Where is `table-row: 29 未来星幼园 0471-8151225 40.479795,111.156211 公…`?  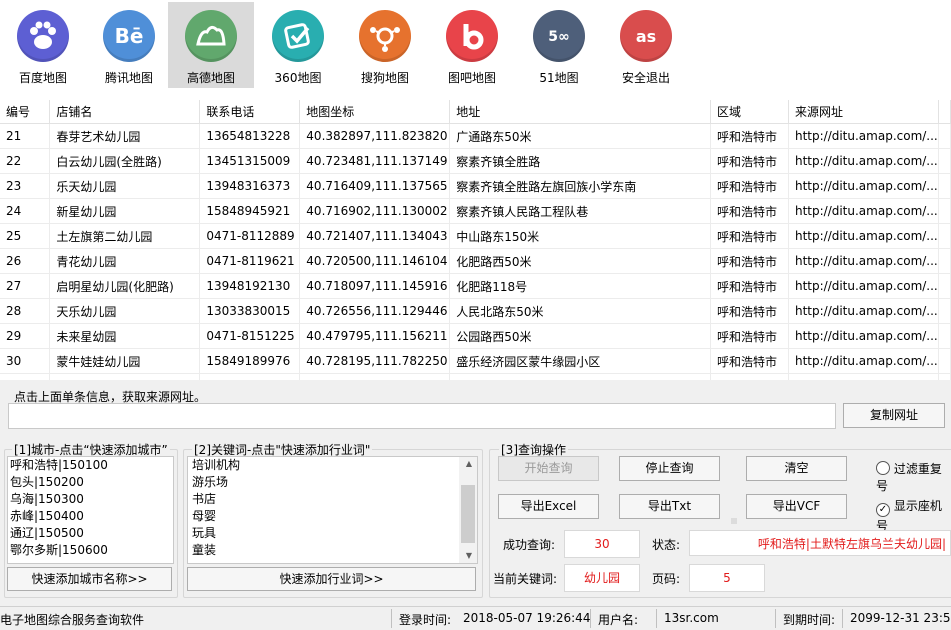 table-row: 29 未来星幼园 0471-8151225 40.479795,111.156211 公… is located at coordinates (475, 336).